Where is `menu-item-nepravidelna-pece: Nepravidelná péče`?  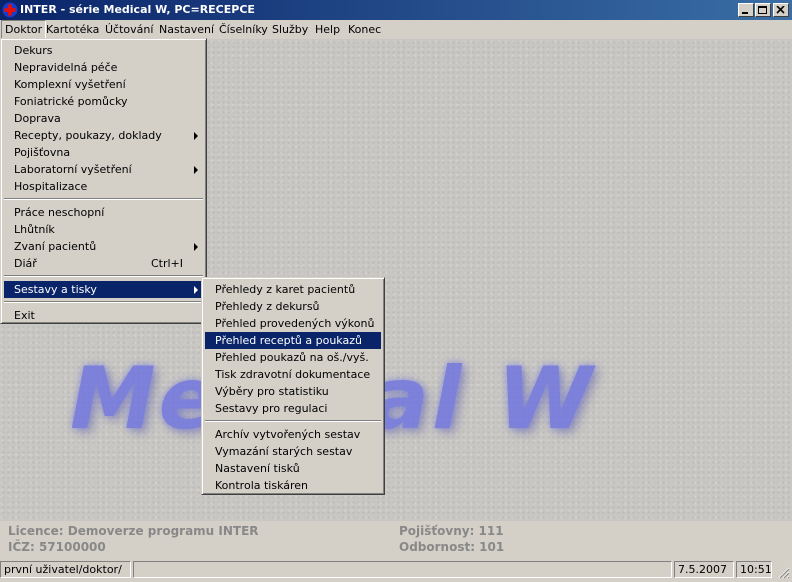
menu-item-nepravidelna-pece: Nepravidelná péče is located at coordinates (103, 67).